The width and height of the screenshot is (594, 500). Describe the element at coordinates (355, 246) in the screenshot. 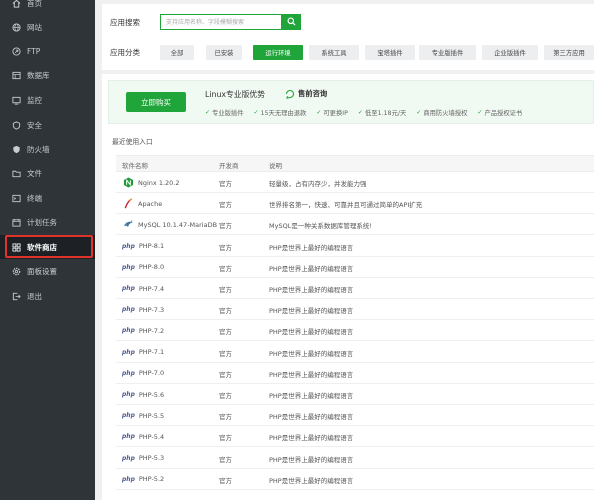

I see `table-row: php PHP-8.1 官方 PHP是世界上最好的编程语言` at that location.